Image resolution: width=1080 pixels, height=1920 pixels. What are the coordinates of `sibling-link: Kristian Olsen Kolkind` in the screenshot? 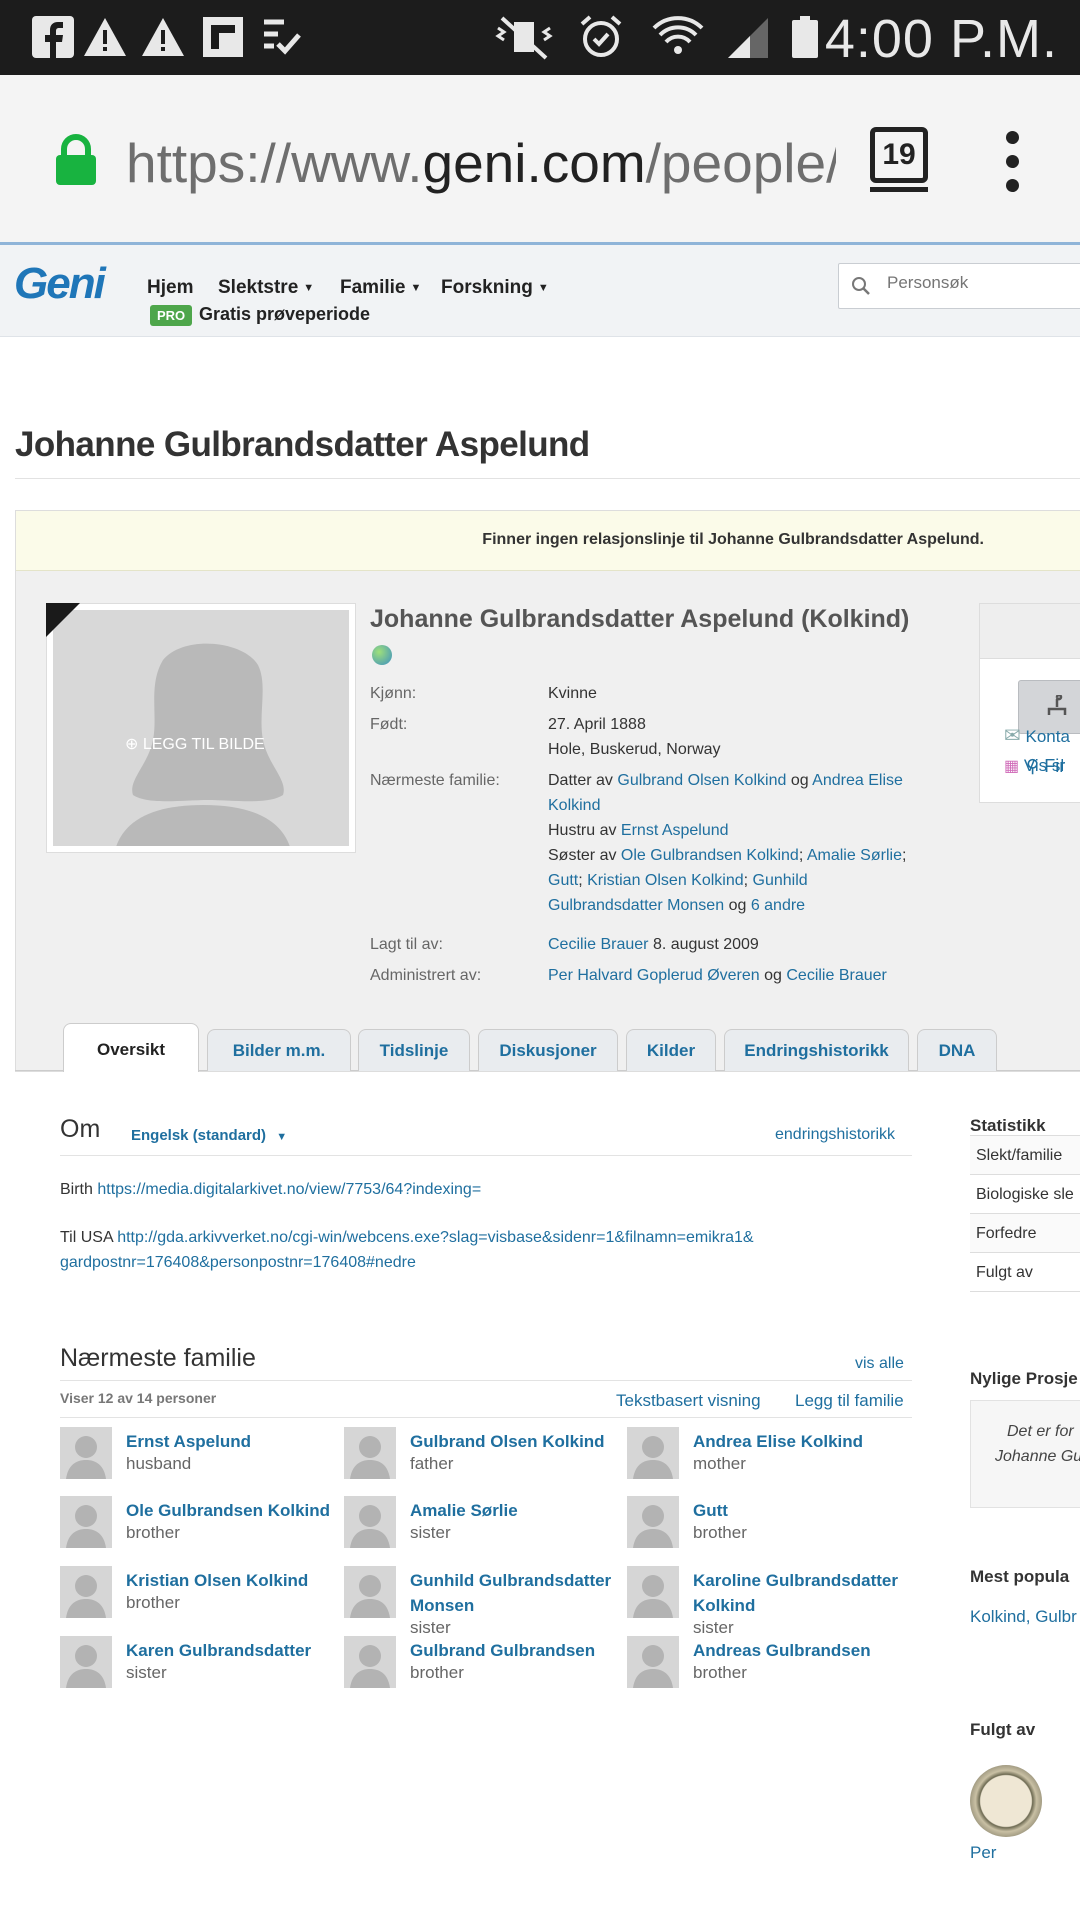 It's located at (665, 880).